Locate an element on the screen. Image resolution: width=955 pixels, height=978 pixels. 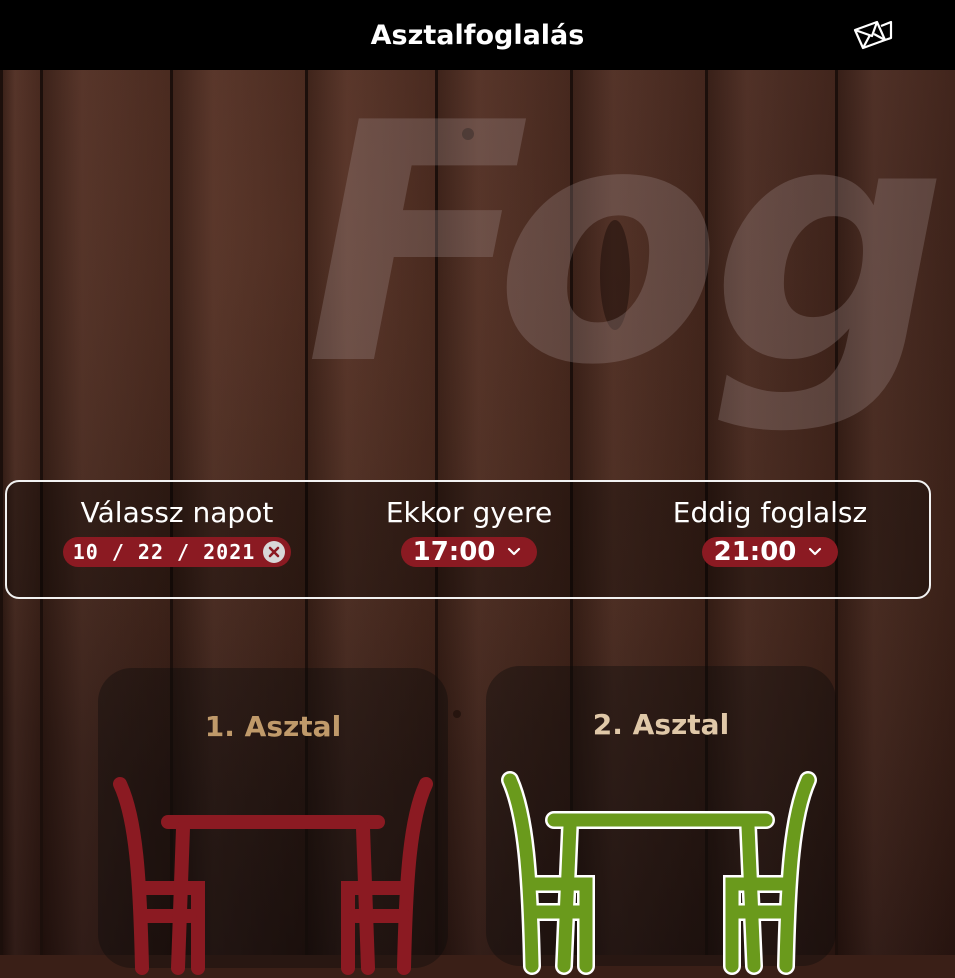
date-value: 10 / 22 / 2021 is located at coordinates (164, 552).